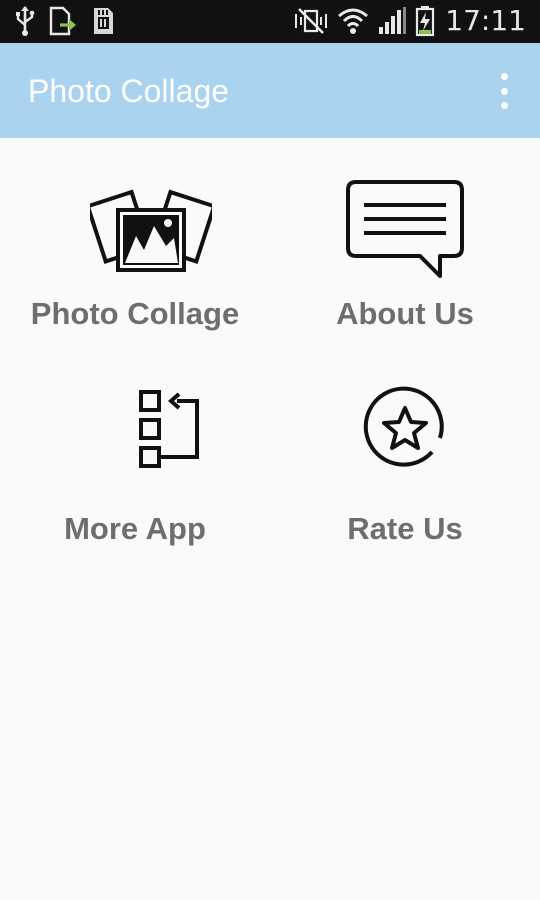 This screenshot has width=540, height=900. I want to click on about-us-label: About Us, so click(405, 313).